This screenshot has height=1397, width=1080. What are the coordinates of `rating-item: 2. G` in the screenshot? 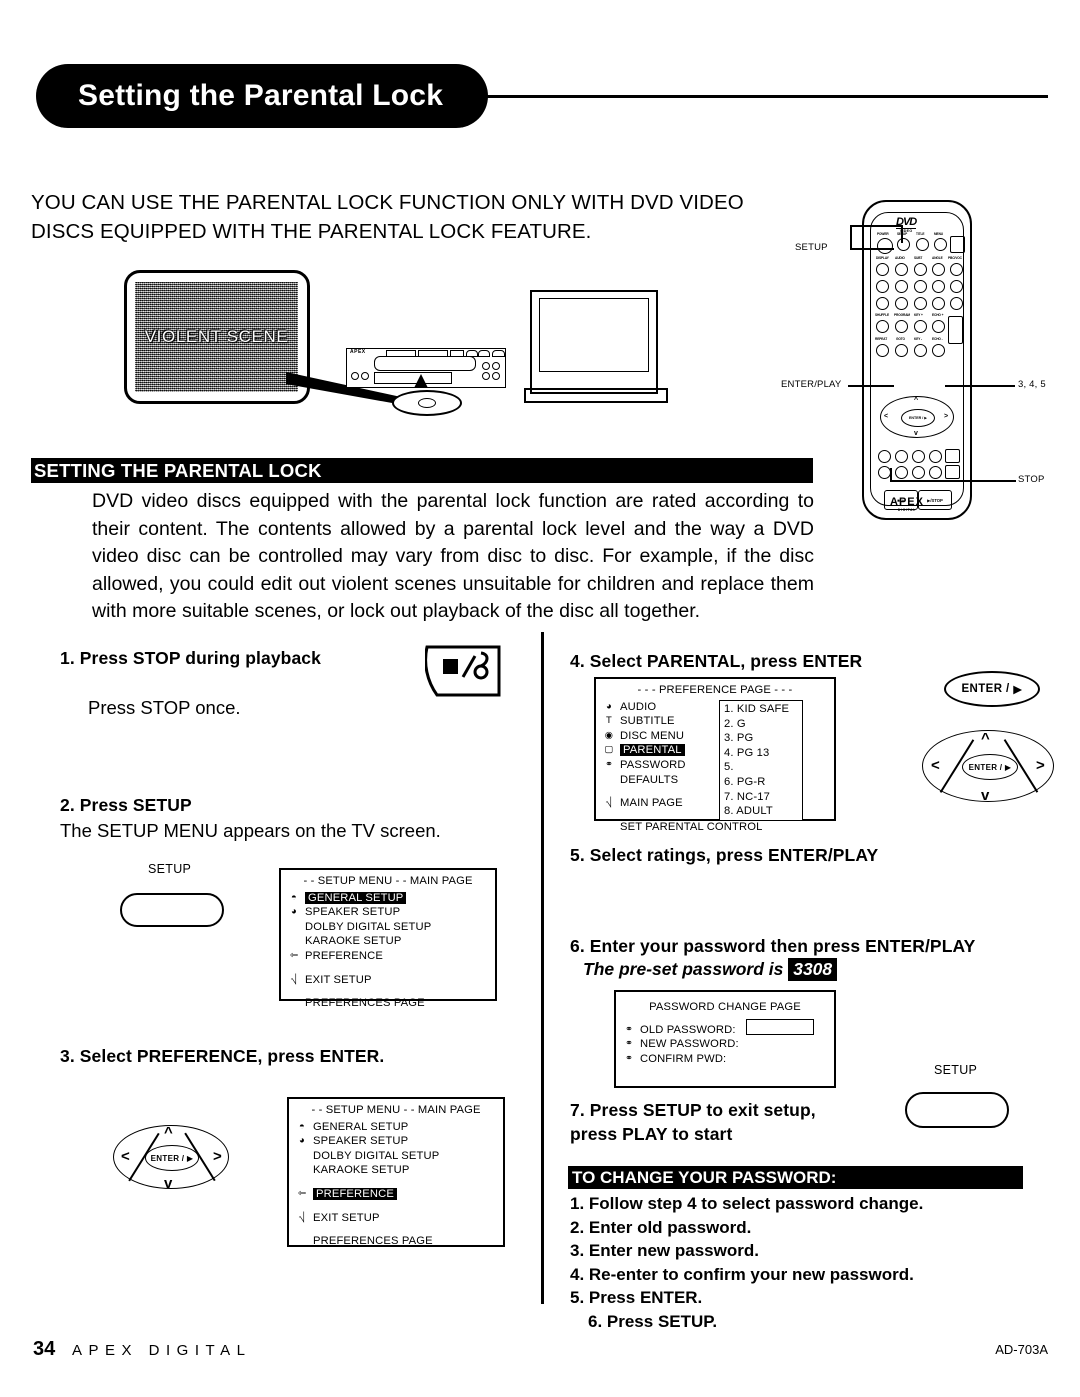 It's located at (735, 723).